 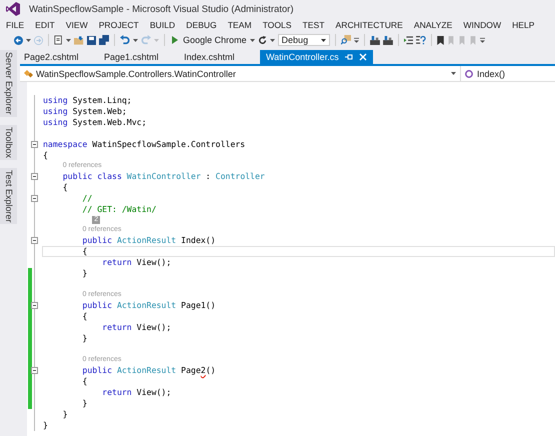 What do you see at coordinates (362, 57) in the screenshot?
I see `close-icon` at bounding box center [362, 57].